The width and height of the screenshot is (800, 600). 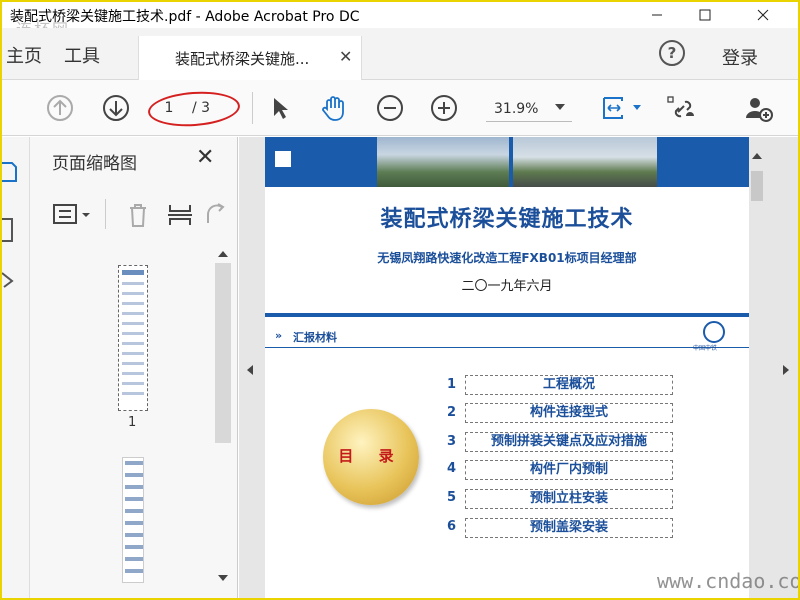 What do you see at coordinates (569, 499) in the screenshot?
I see `toc-item: 预制立柱安装` at bounding box center [569, 499].